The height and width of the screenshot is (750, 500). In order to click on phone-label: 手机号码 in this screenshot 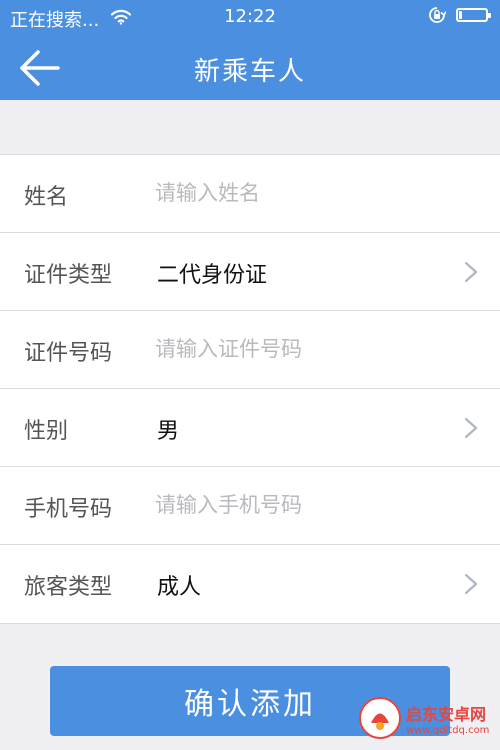, I will do `click(68, 509)`.